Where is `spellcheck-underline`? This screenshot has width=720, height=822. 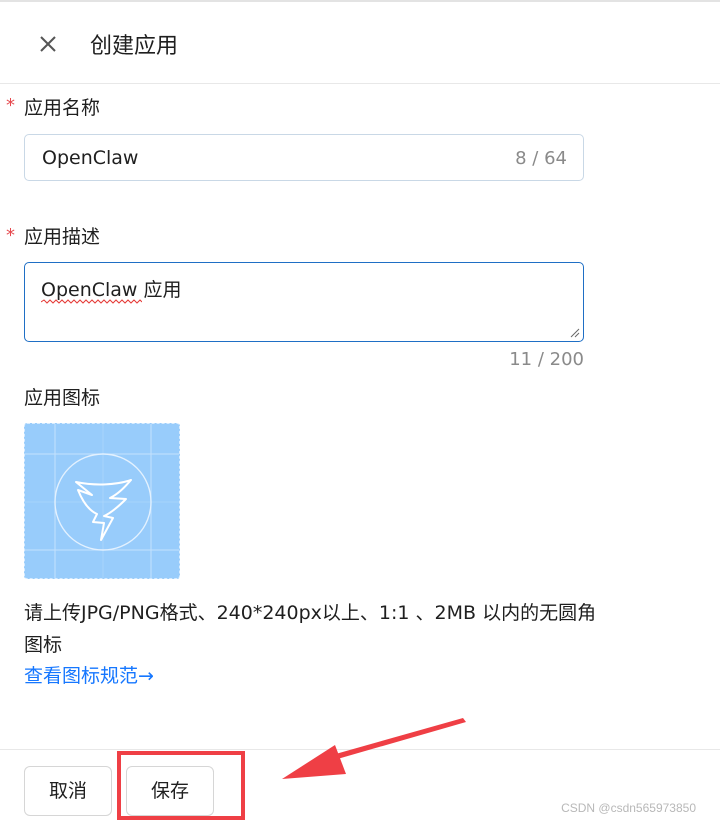
spellcheck-underline is located at coordinates (91, 301).